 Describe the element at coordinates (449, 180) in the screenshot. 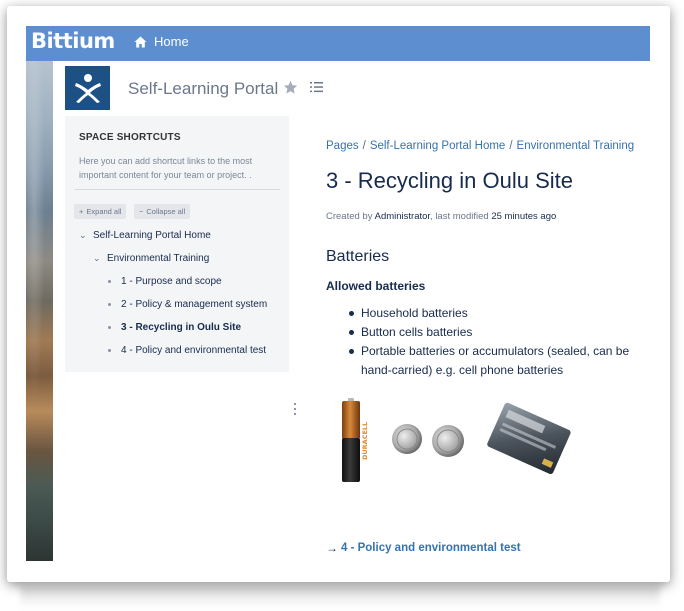

I see `page-title: 3 - Recycling in Oulu Site` at that location.